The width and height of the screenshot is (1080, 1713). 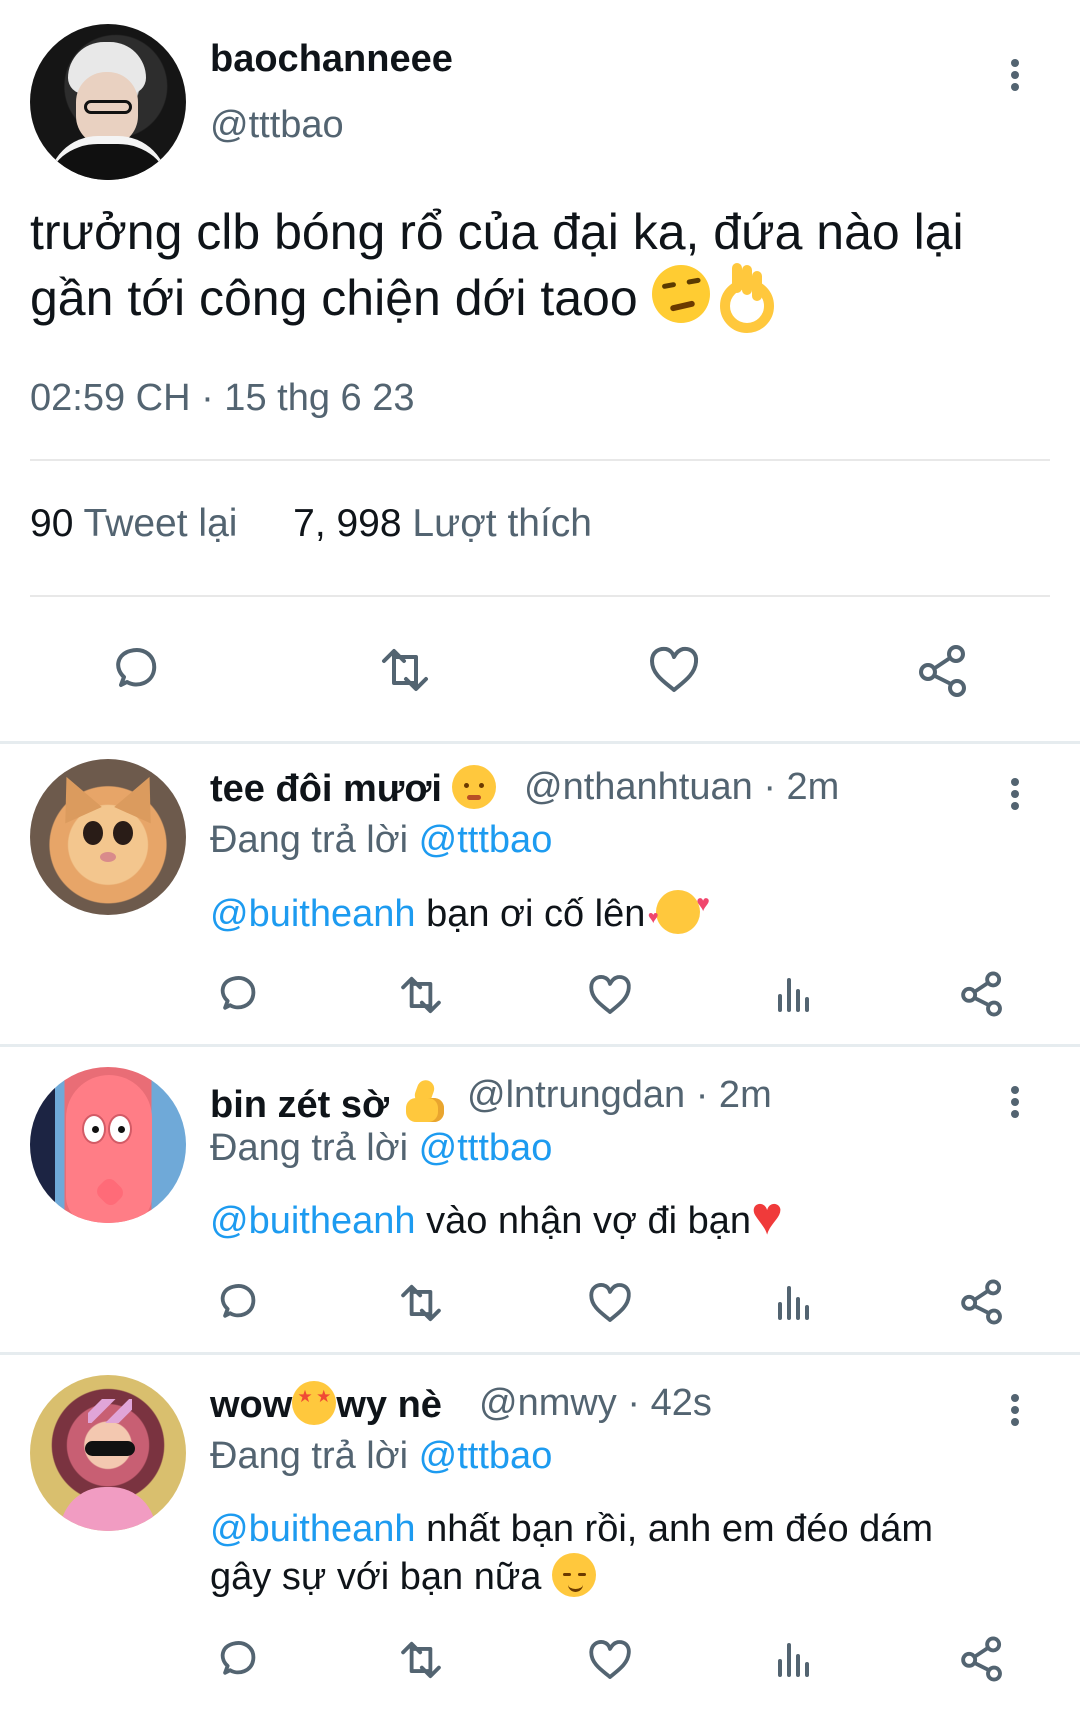 What do you see at coordinates (353, 788) in the screenshot?
I see `reply-display-name: tee đôi mươi` at bounding box center [353, 788].